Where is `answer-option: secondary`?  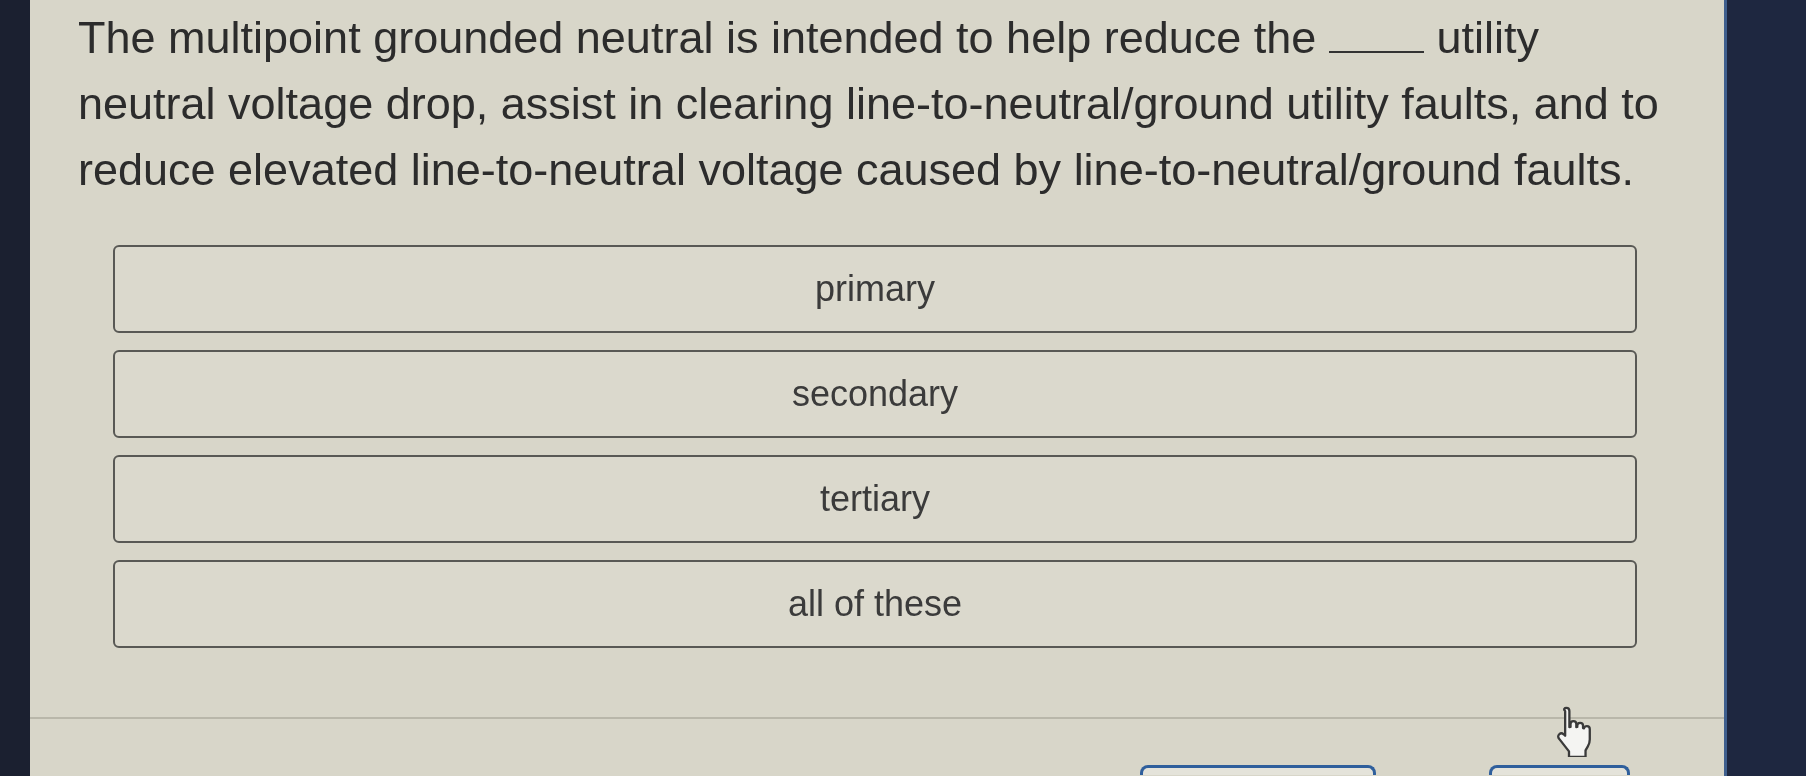 answer-option: secondary is located at coordinates (875, 394).